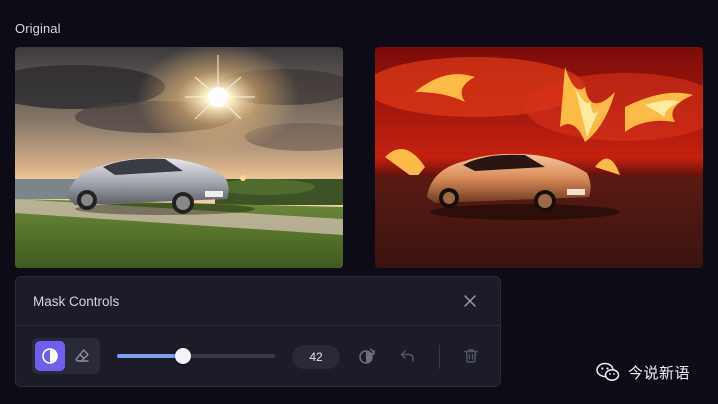 The height and width of the screenshot is (404, 718). I want to click on eraser-icon, so click(82, 355).